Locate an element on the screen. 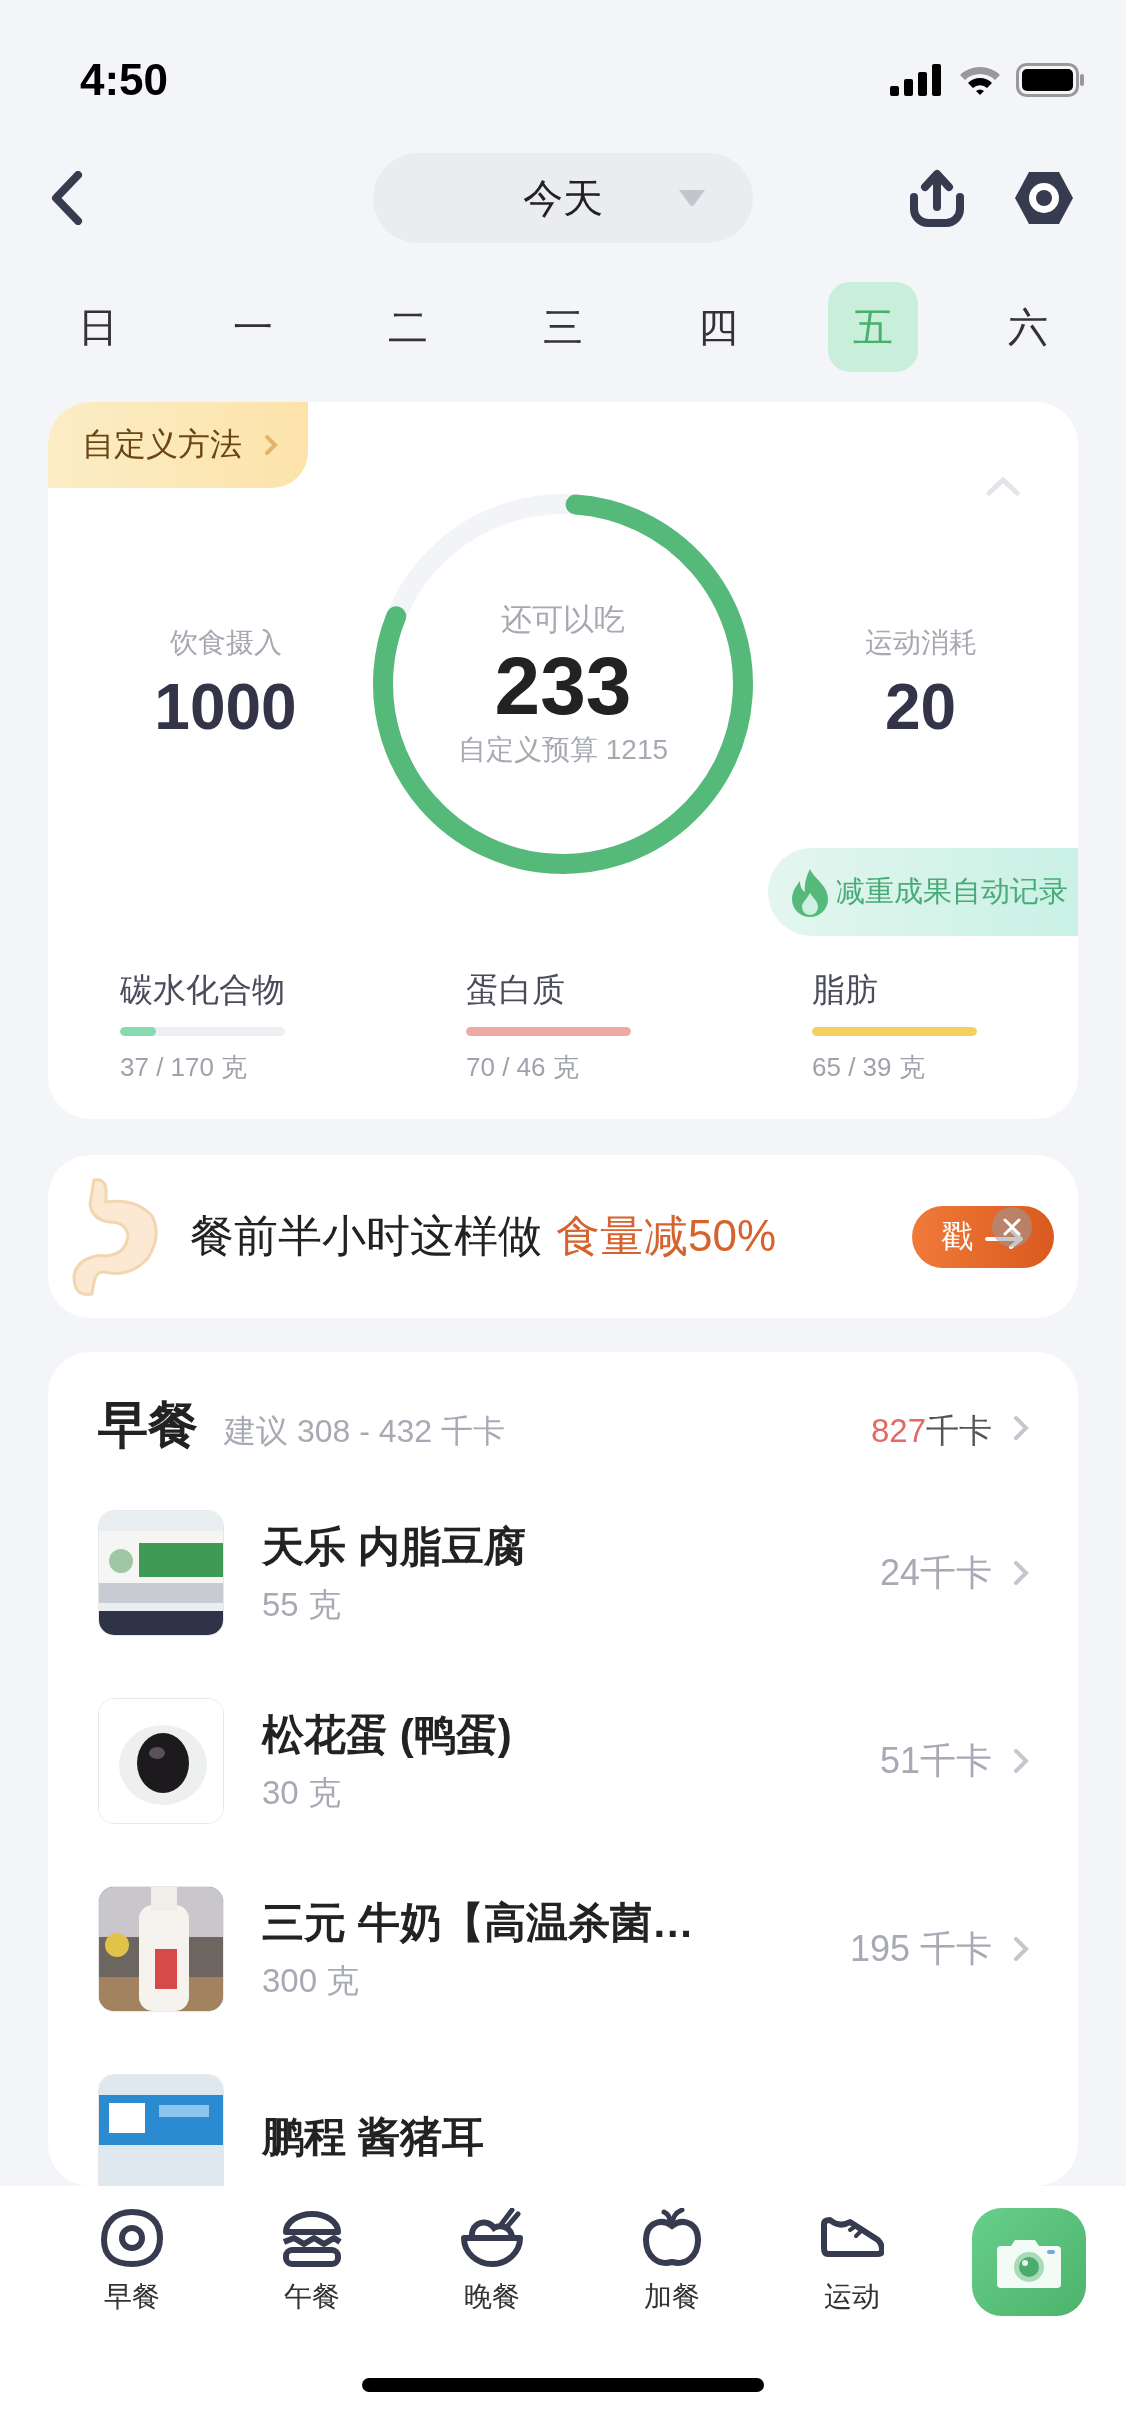 This screenshot has width=1126, height=2436. bowl-icon is located at coordinates (492, 2238).